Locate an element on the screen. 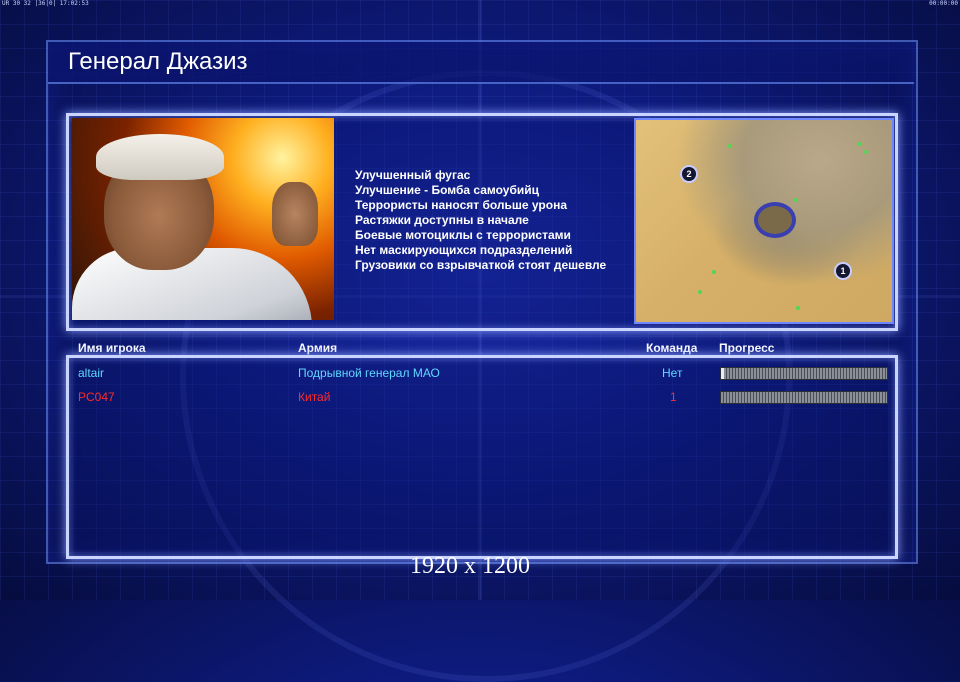 This screenshot has height=682, width=960. hud-status-right: 00:00:00 is located at coordinates (943, 3).